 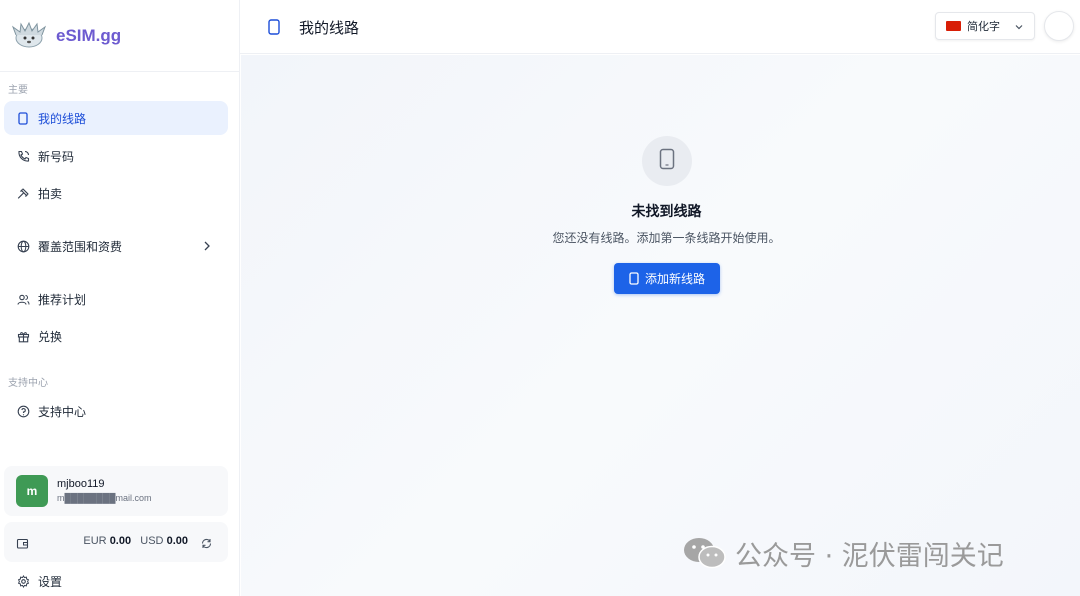 I want to click on globe-icon, so click(x=23, y=246).